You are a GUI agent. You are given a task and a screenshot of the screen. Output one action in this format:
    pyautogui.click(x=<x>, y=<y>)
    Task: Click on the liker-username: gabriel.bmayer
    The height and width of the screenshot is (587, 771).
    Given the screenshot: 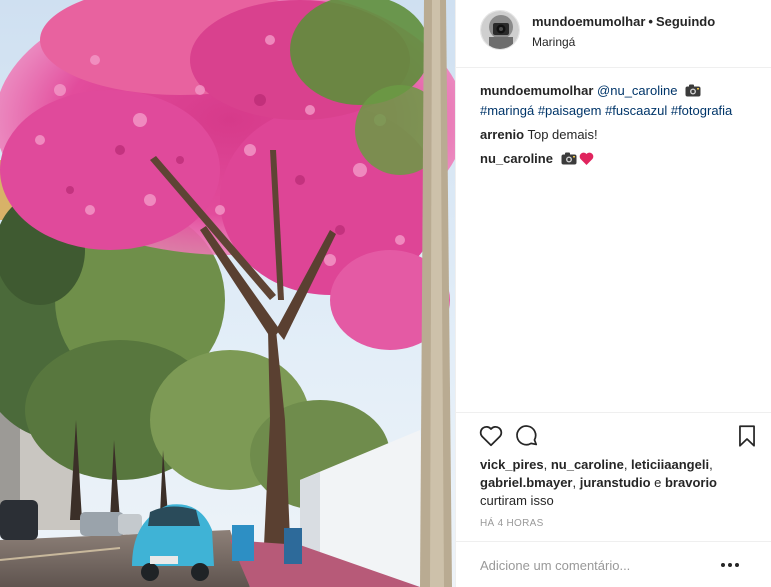 What is the action you would take?
    pyautogui.click(x=526, y=482)
    